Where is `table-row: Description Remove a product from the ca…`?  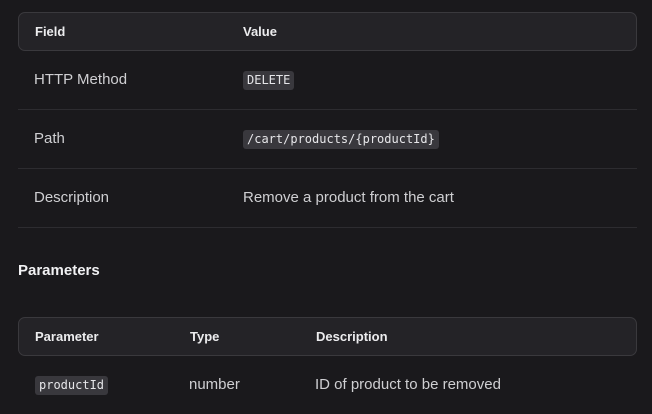
table-row: Description Remove a product from the ca… is located at coordinates (327, 198).